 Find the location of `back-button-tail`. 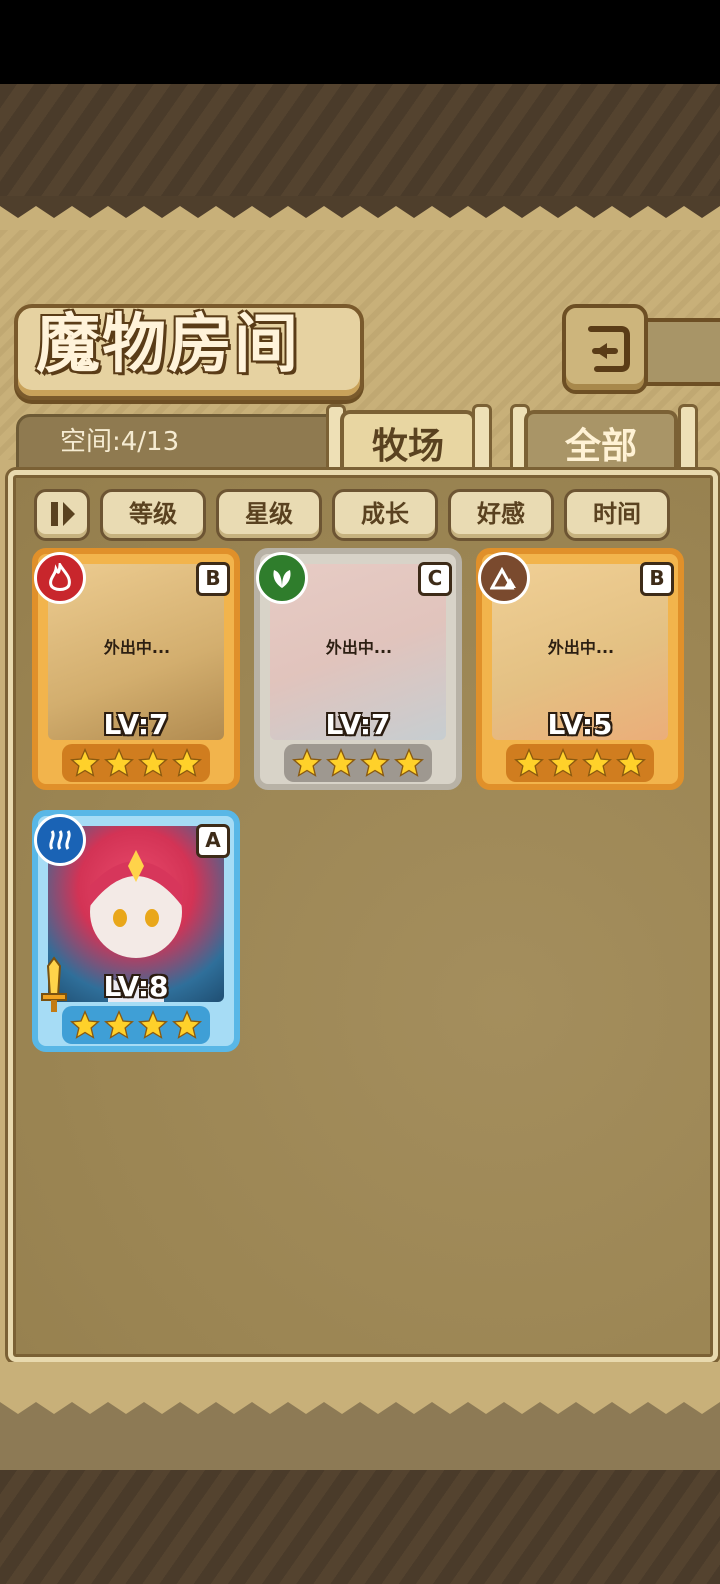

back-button-tail is located at coordinates (679, 352).